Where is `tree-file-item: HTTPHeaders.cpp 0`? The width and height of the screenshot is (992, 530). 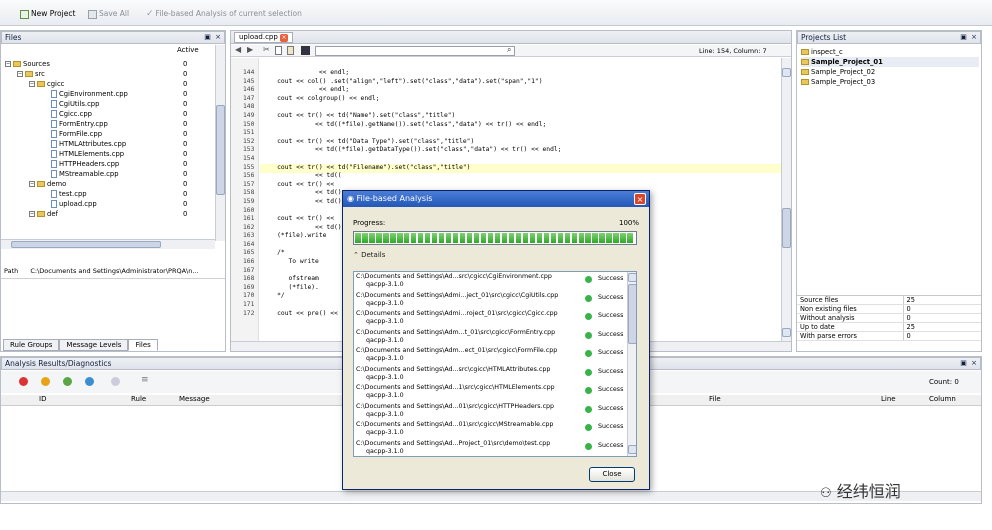 tree-file-item: HTTPHeaders.cpp 0 is located at coordinates (110, 164).